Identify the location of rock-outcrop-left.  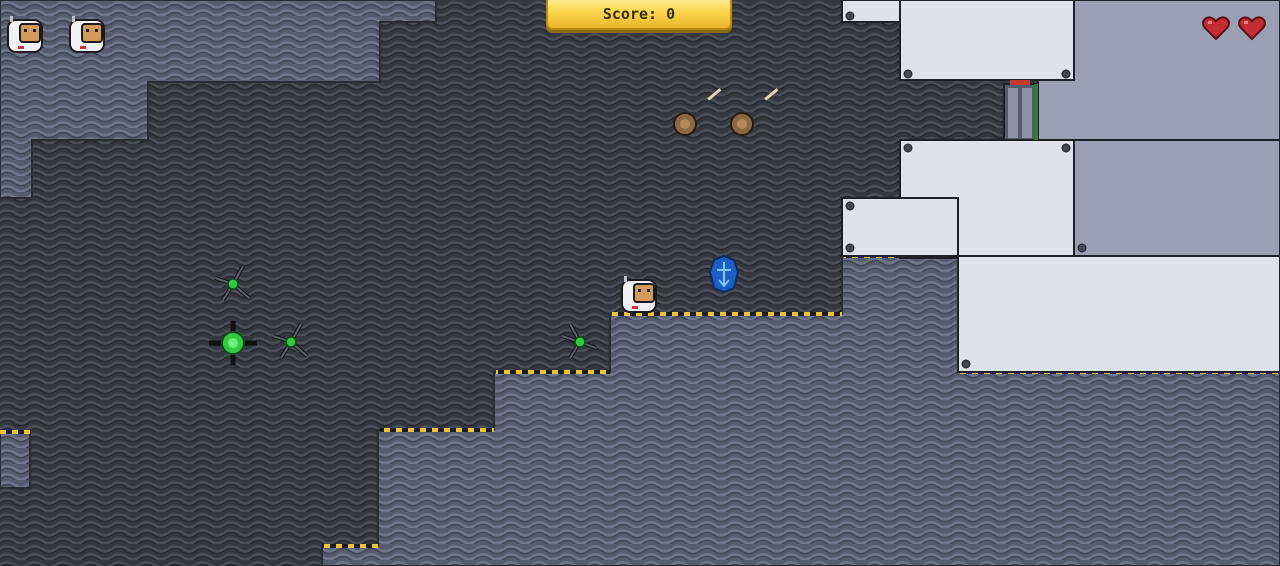
(15, 460).